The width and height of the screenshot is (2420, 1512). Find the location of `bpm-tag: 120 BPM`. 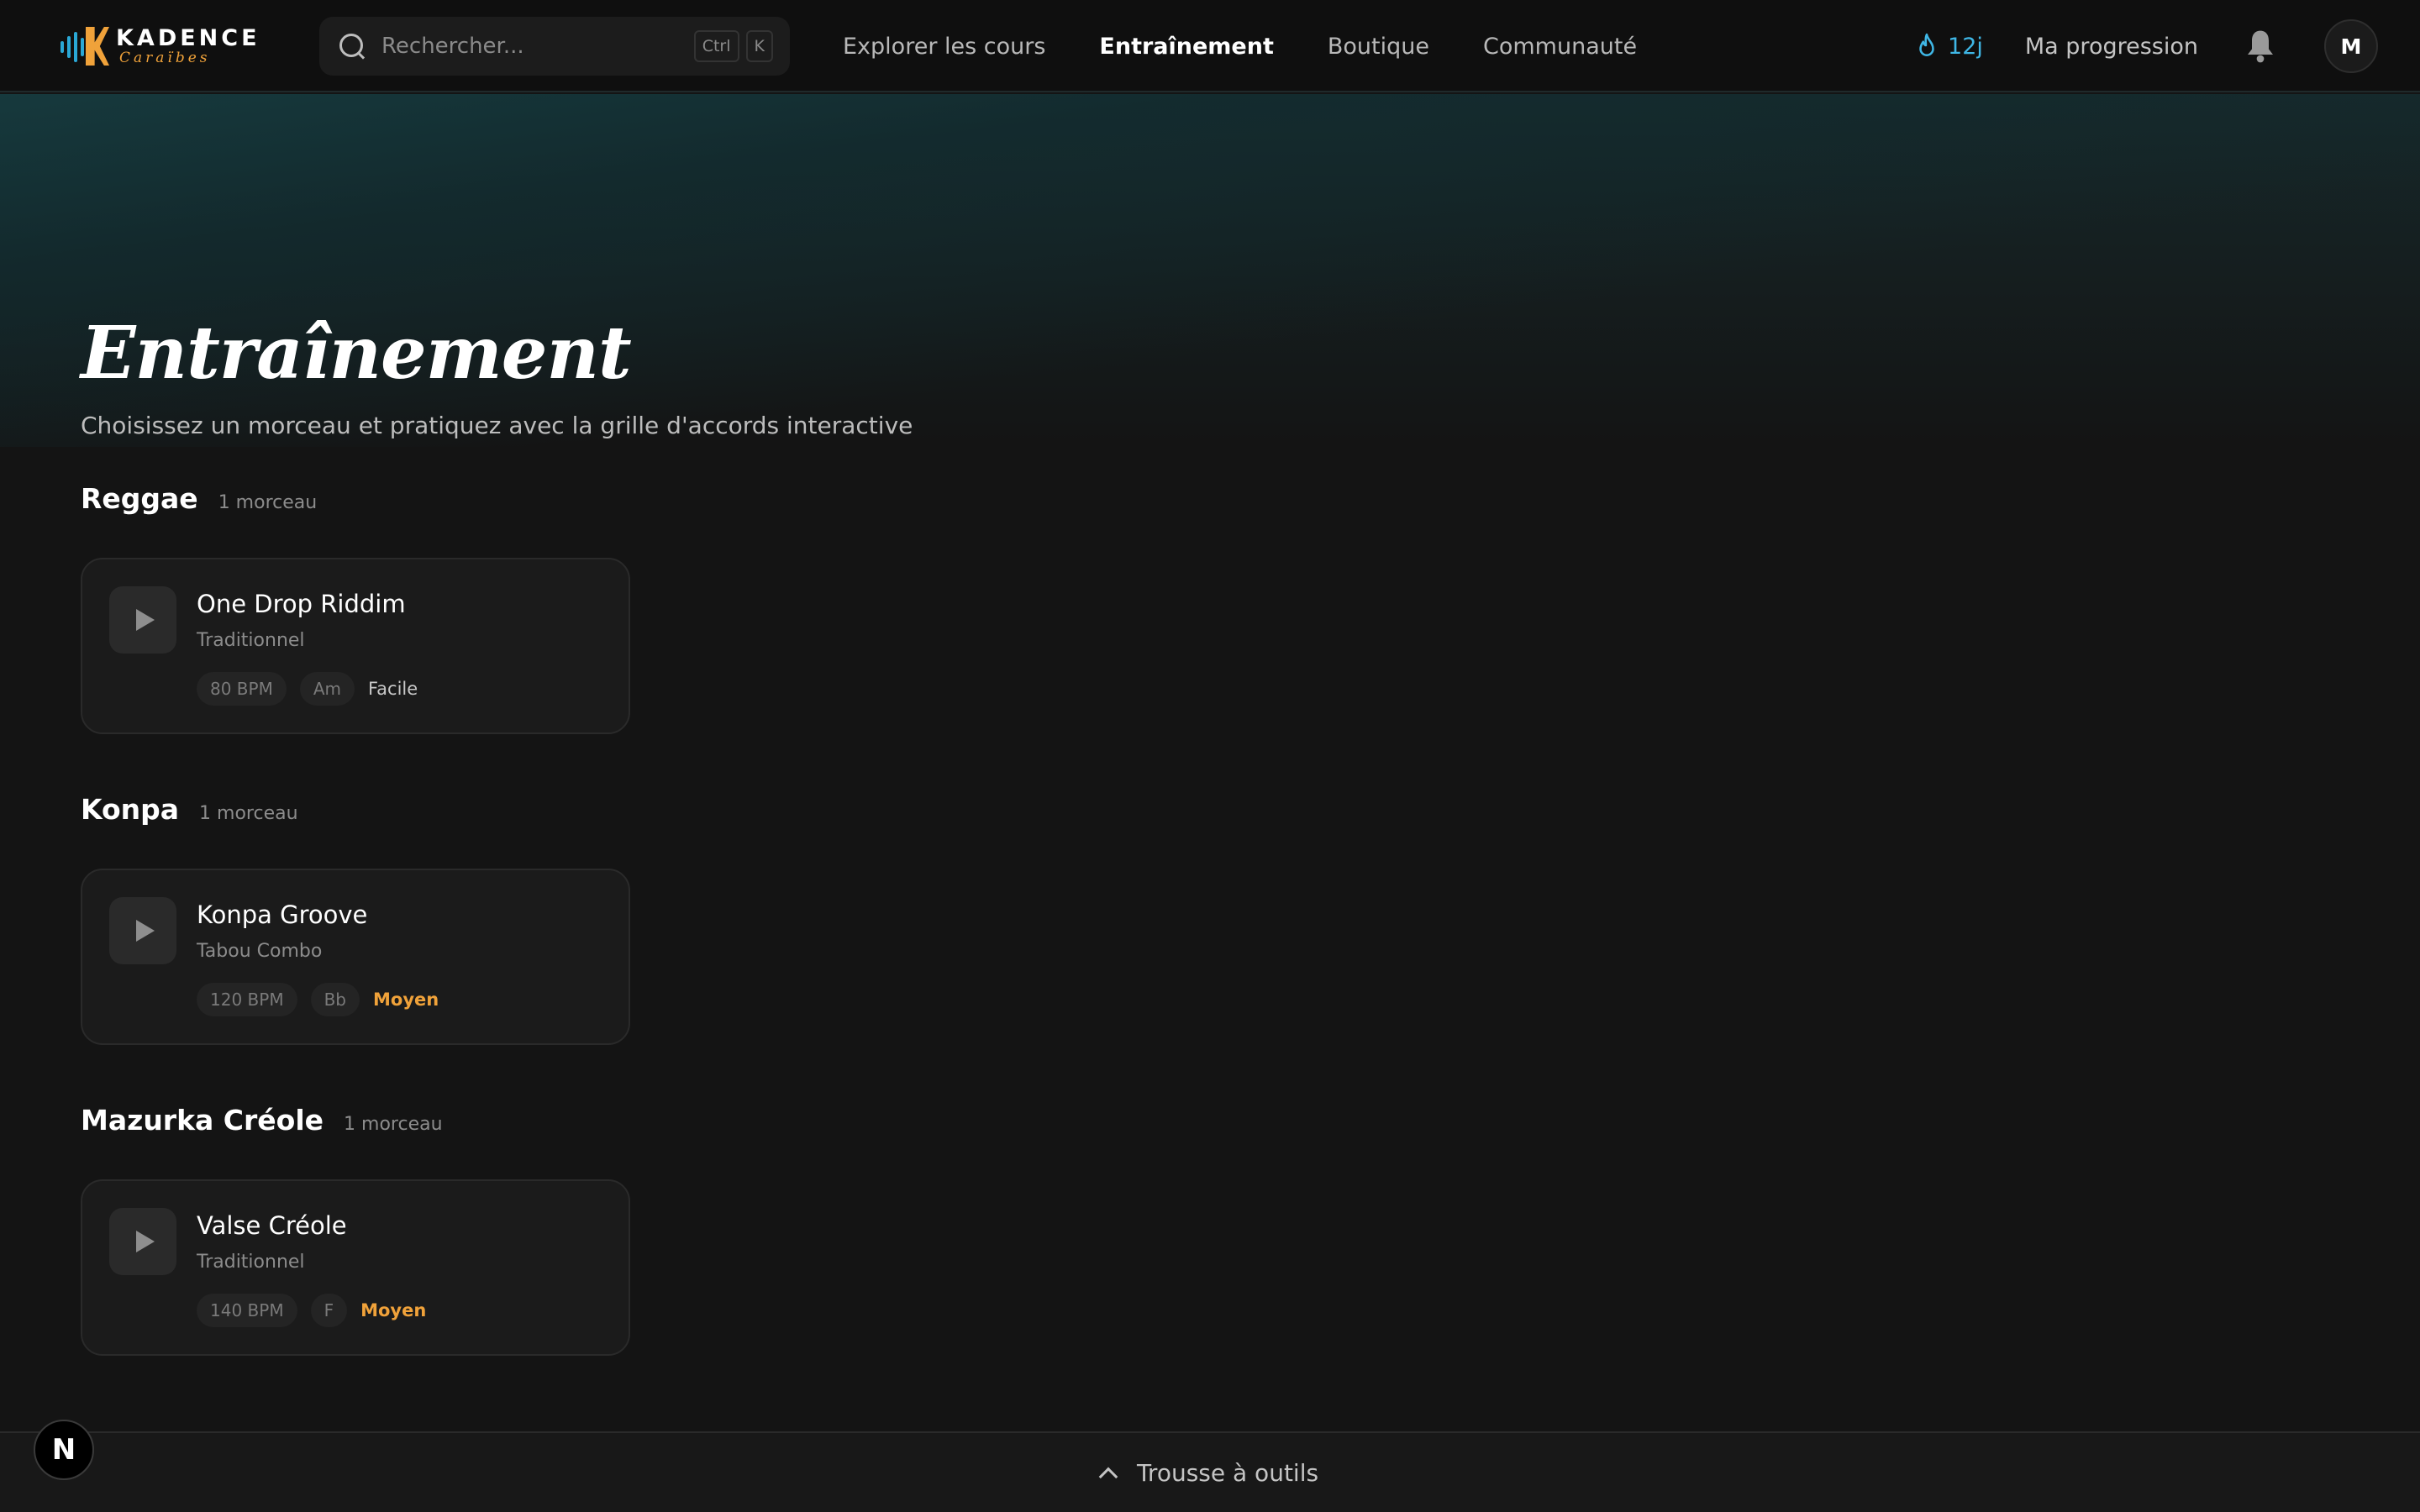

bpm-tag: 120 BPM is located at coordinates (247, 999).